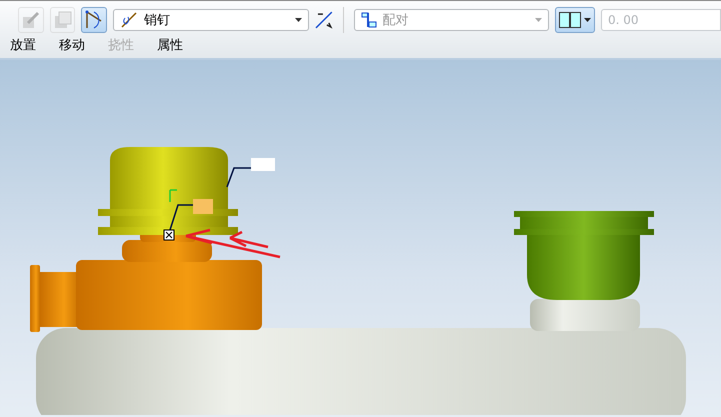 The width and height of the screenshot is (721, 417). I want to click on layout-split-button, so click(575, 20).